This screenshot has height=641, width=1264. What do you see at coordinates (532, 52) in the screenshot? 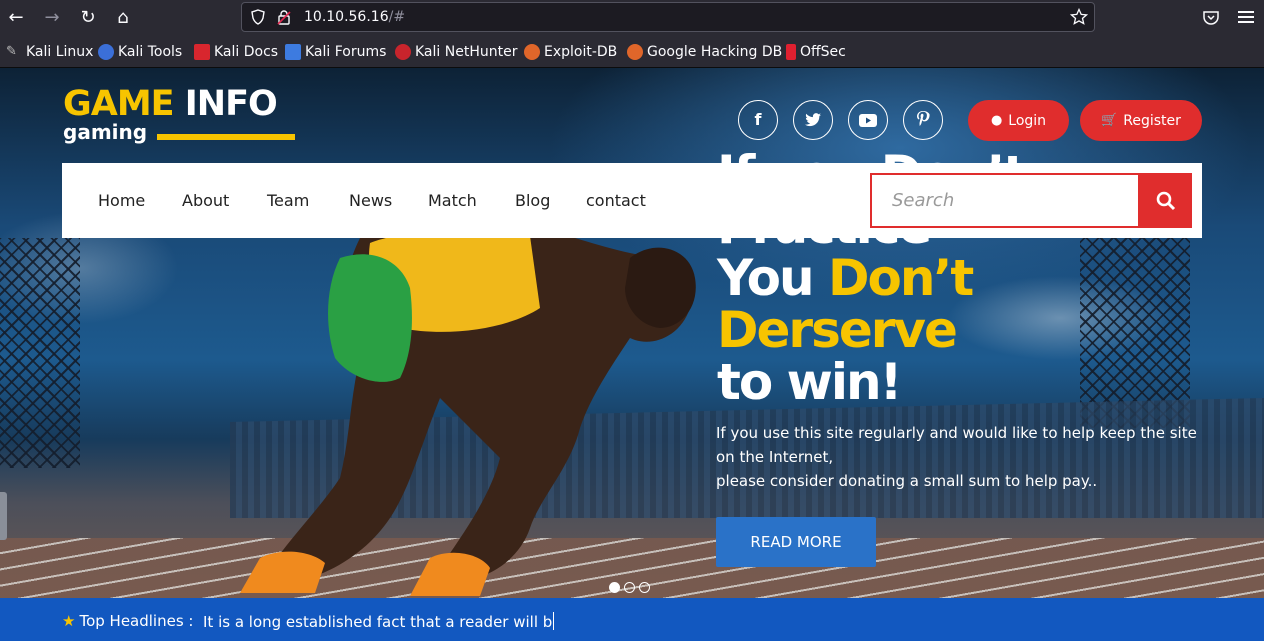
I see `exploit-db-icon` at bounding box center [532, 52].